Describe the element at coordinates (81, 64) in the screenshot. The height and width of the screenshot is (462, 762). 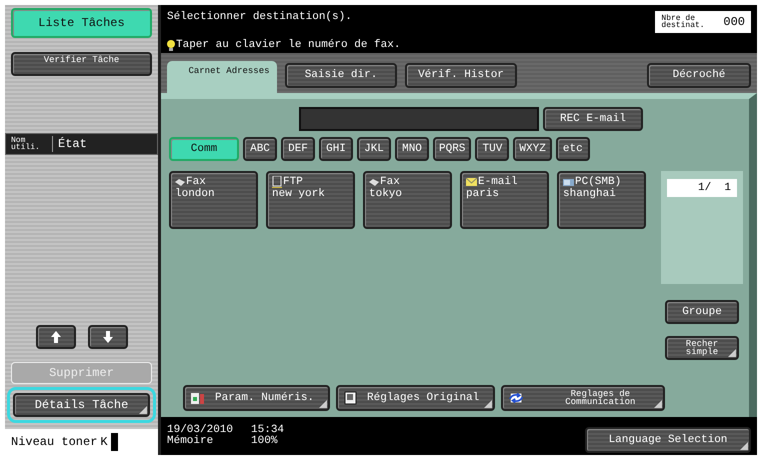
I see `check-job-button: Verifier Tâche` at that location.